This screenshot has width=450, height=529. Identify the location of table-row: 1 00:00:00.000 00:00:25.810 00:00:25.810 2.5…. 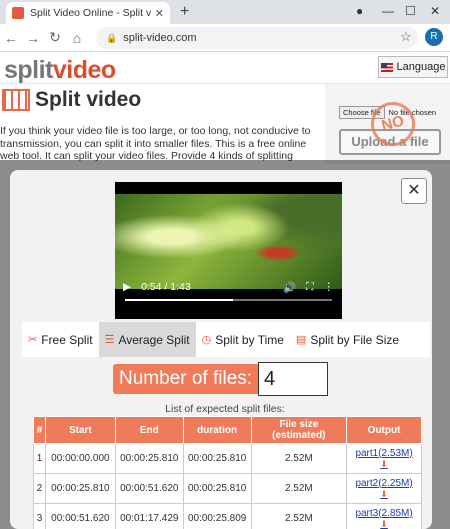
(227, 458).